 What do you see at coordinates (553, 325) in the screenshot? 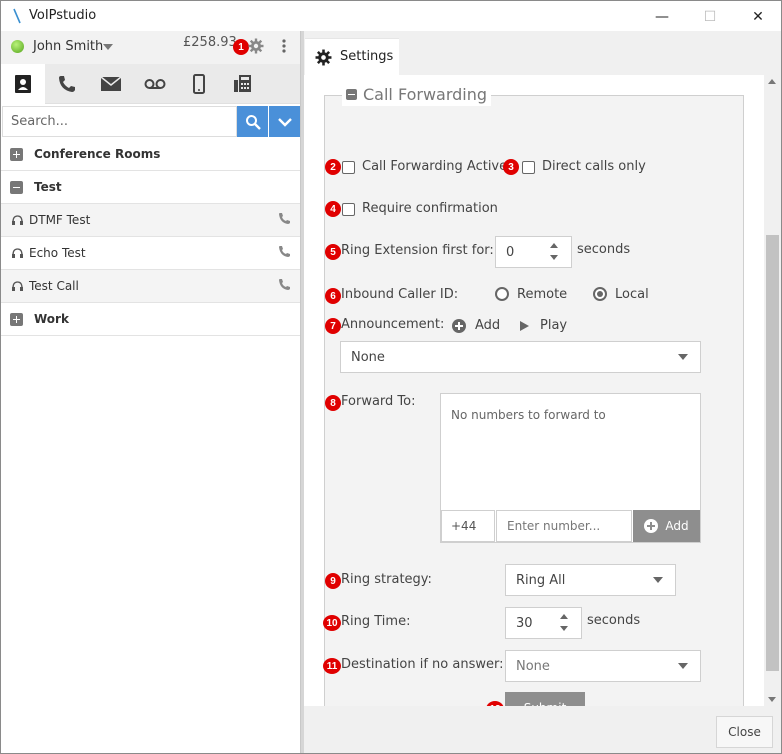
I see `announcement-play-button: Play` at bounding box center [553, 325].